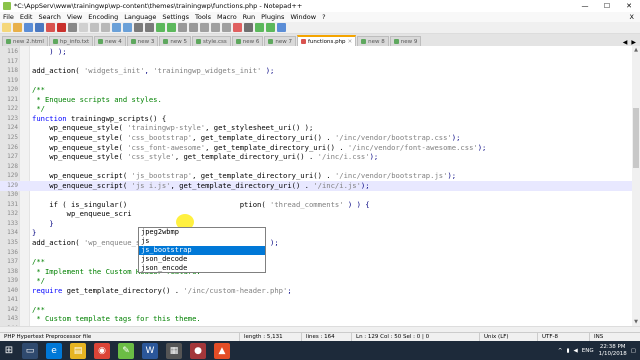 Image resolution: width=640 pixels, height=360 pixels. I want to click on code-line: 130, so click(316, 195).